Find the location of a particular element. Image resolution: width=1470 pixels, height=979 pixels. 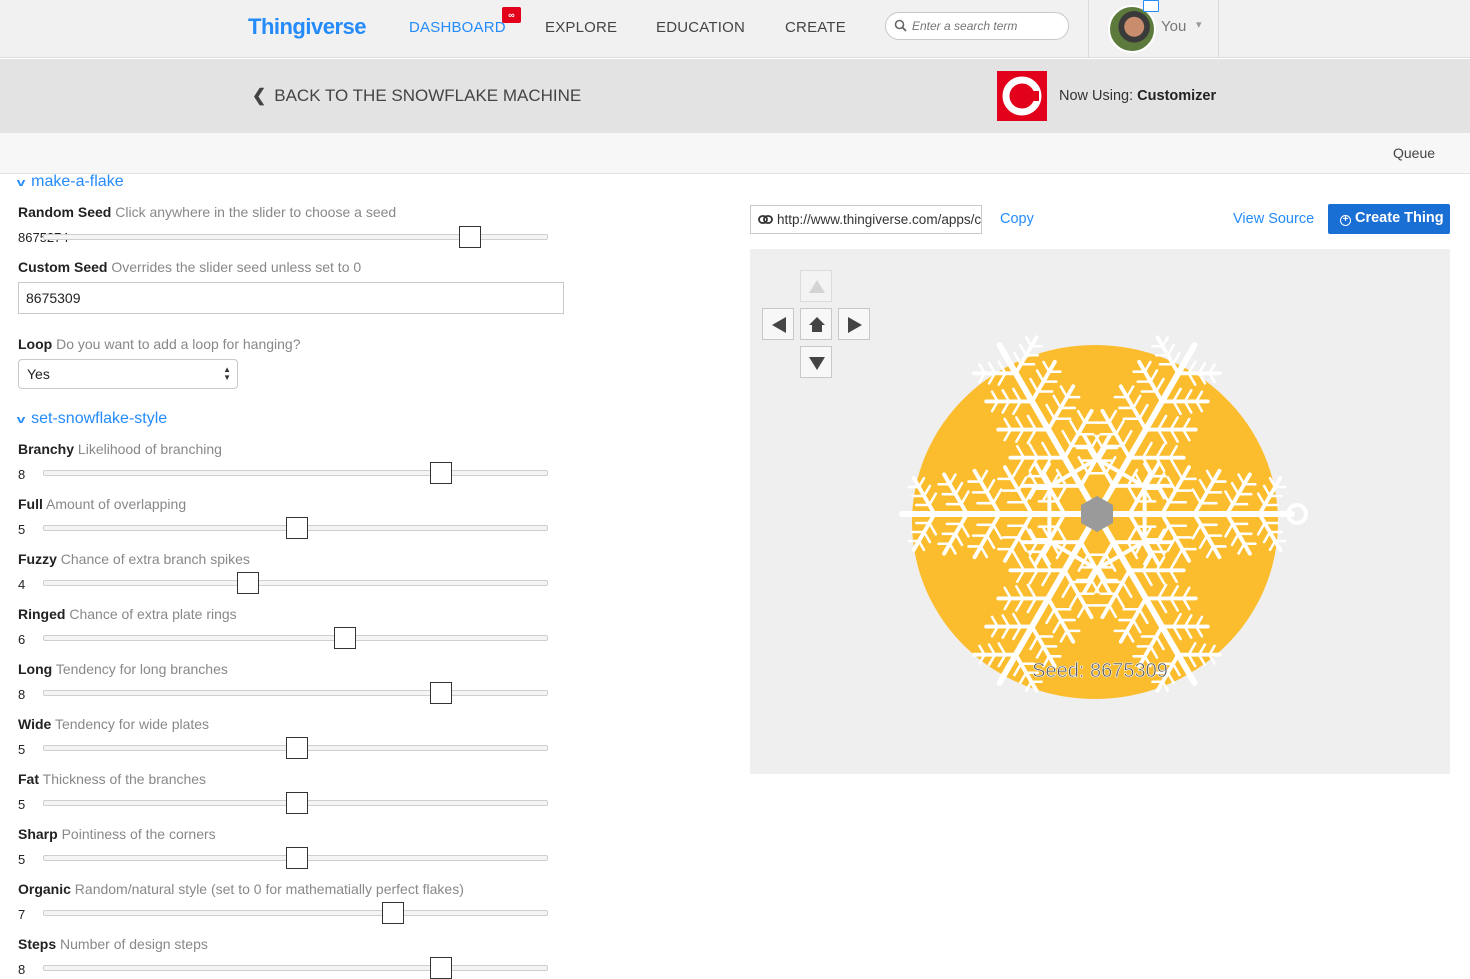

nav-education: EDUCATION is located at coordinates (700, 27).